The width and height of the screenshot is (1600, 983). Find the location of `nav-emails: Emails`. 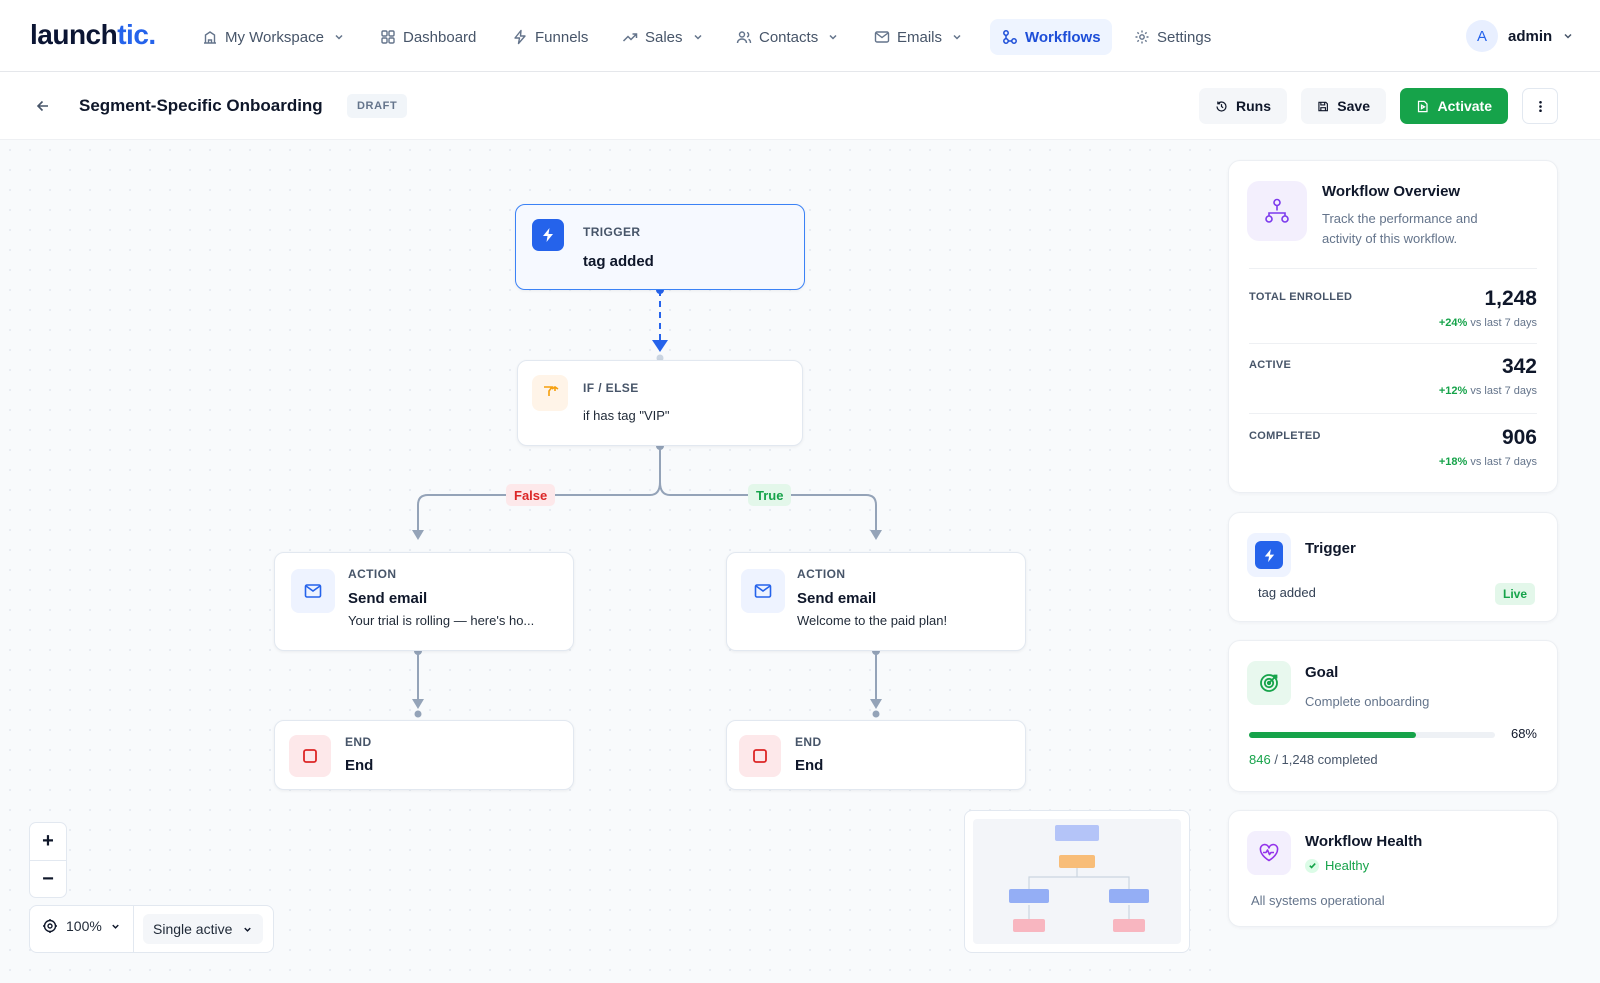

nav-emails: Emails is located at coordinates (918, 37).